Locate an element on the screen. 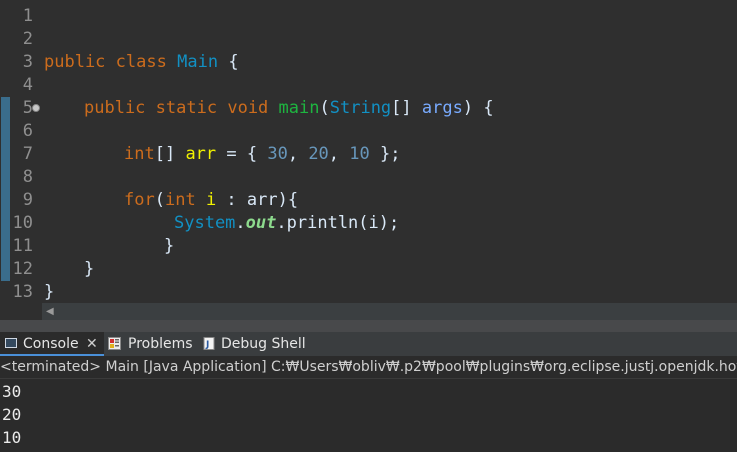 This screenshot has width=737, height=452. code-token: main is located at coordinates (299, 108).